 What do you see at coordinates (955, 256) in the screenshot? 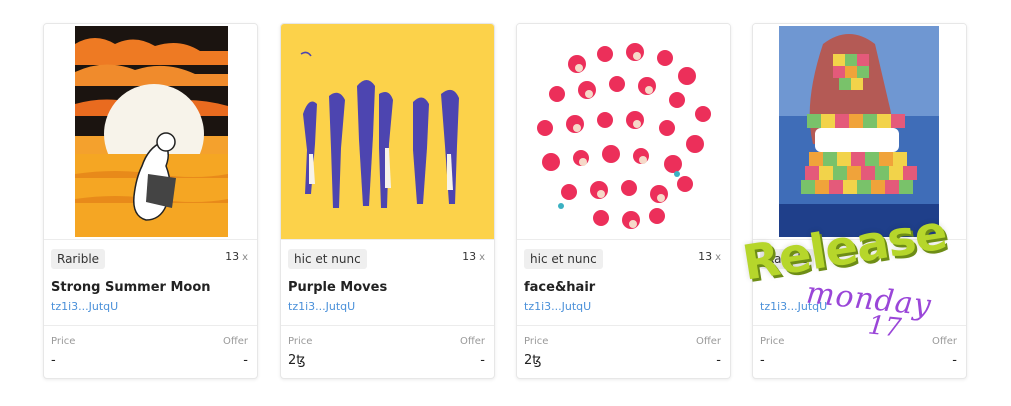
I see `edition-count` at bounding box center [955, 256].